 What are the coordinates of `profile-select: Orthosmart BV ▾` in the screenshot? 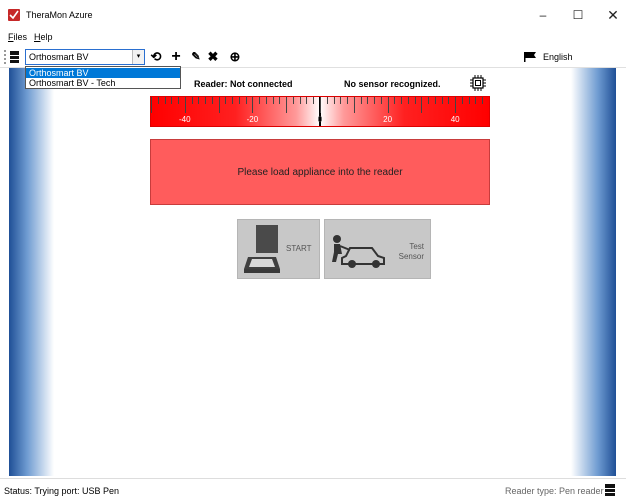 It's located at (85, 57).